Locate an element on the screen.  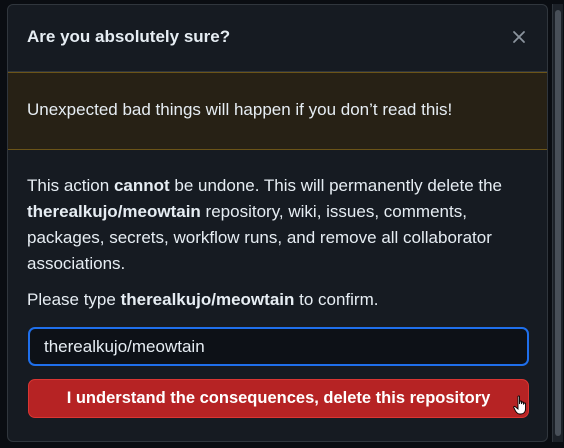
confirm-repo-name: therealkujo/meowtain is located at coordinates (207, 299).